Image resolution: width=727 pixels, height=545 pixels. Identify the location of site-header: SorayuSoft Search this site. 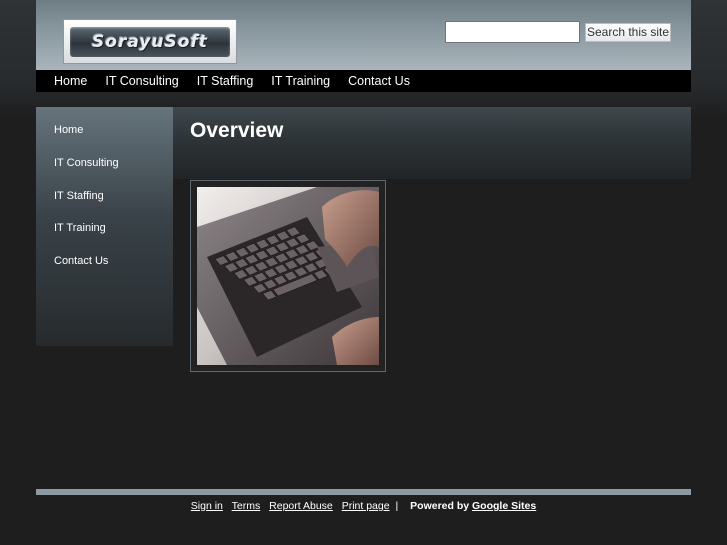
(363, 35).